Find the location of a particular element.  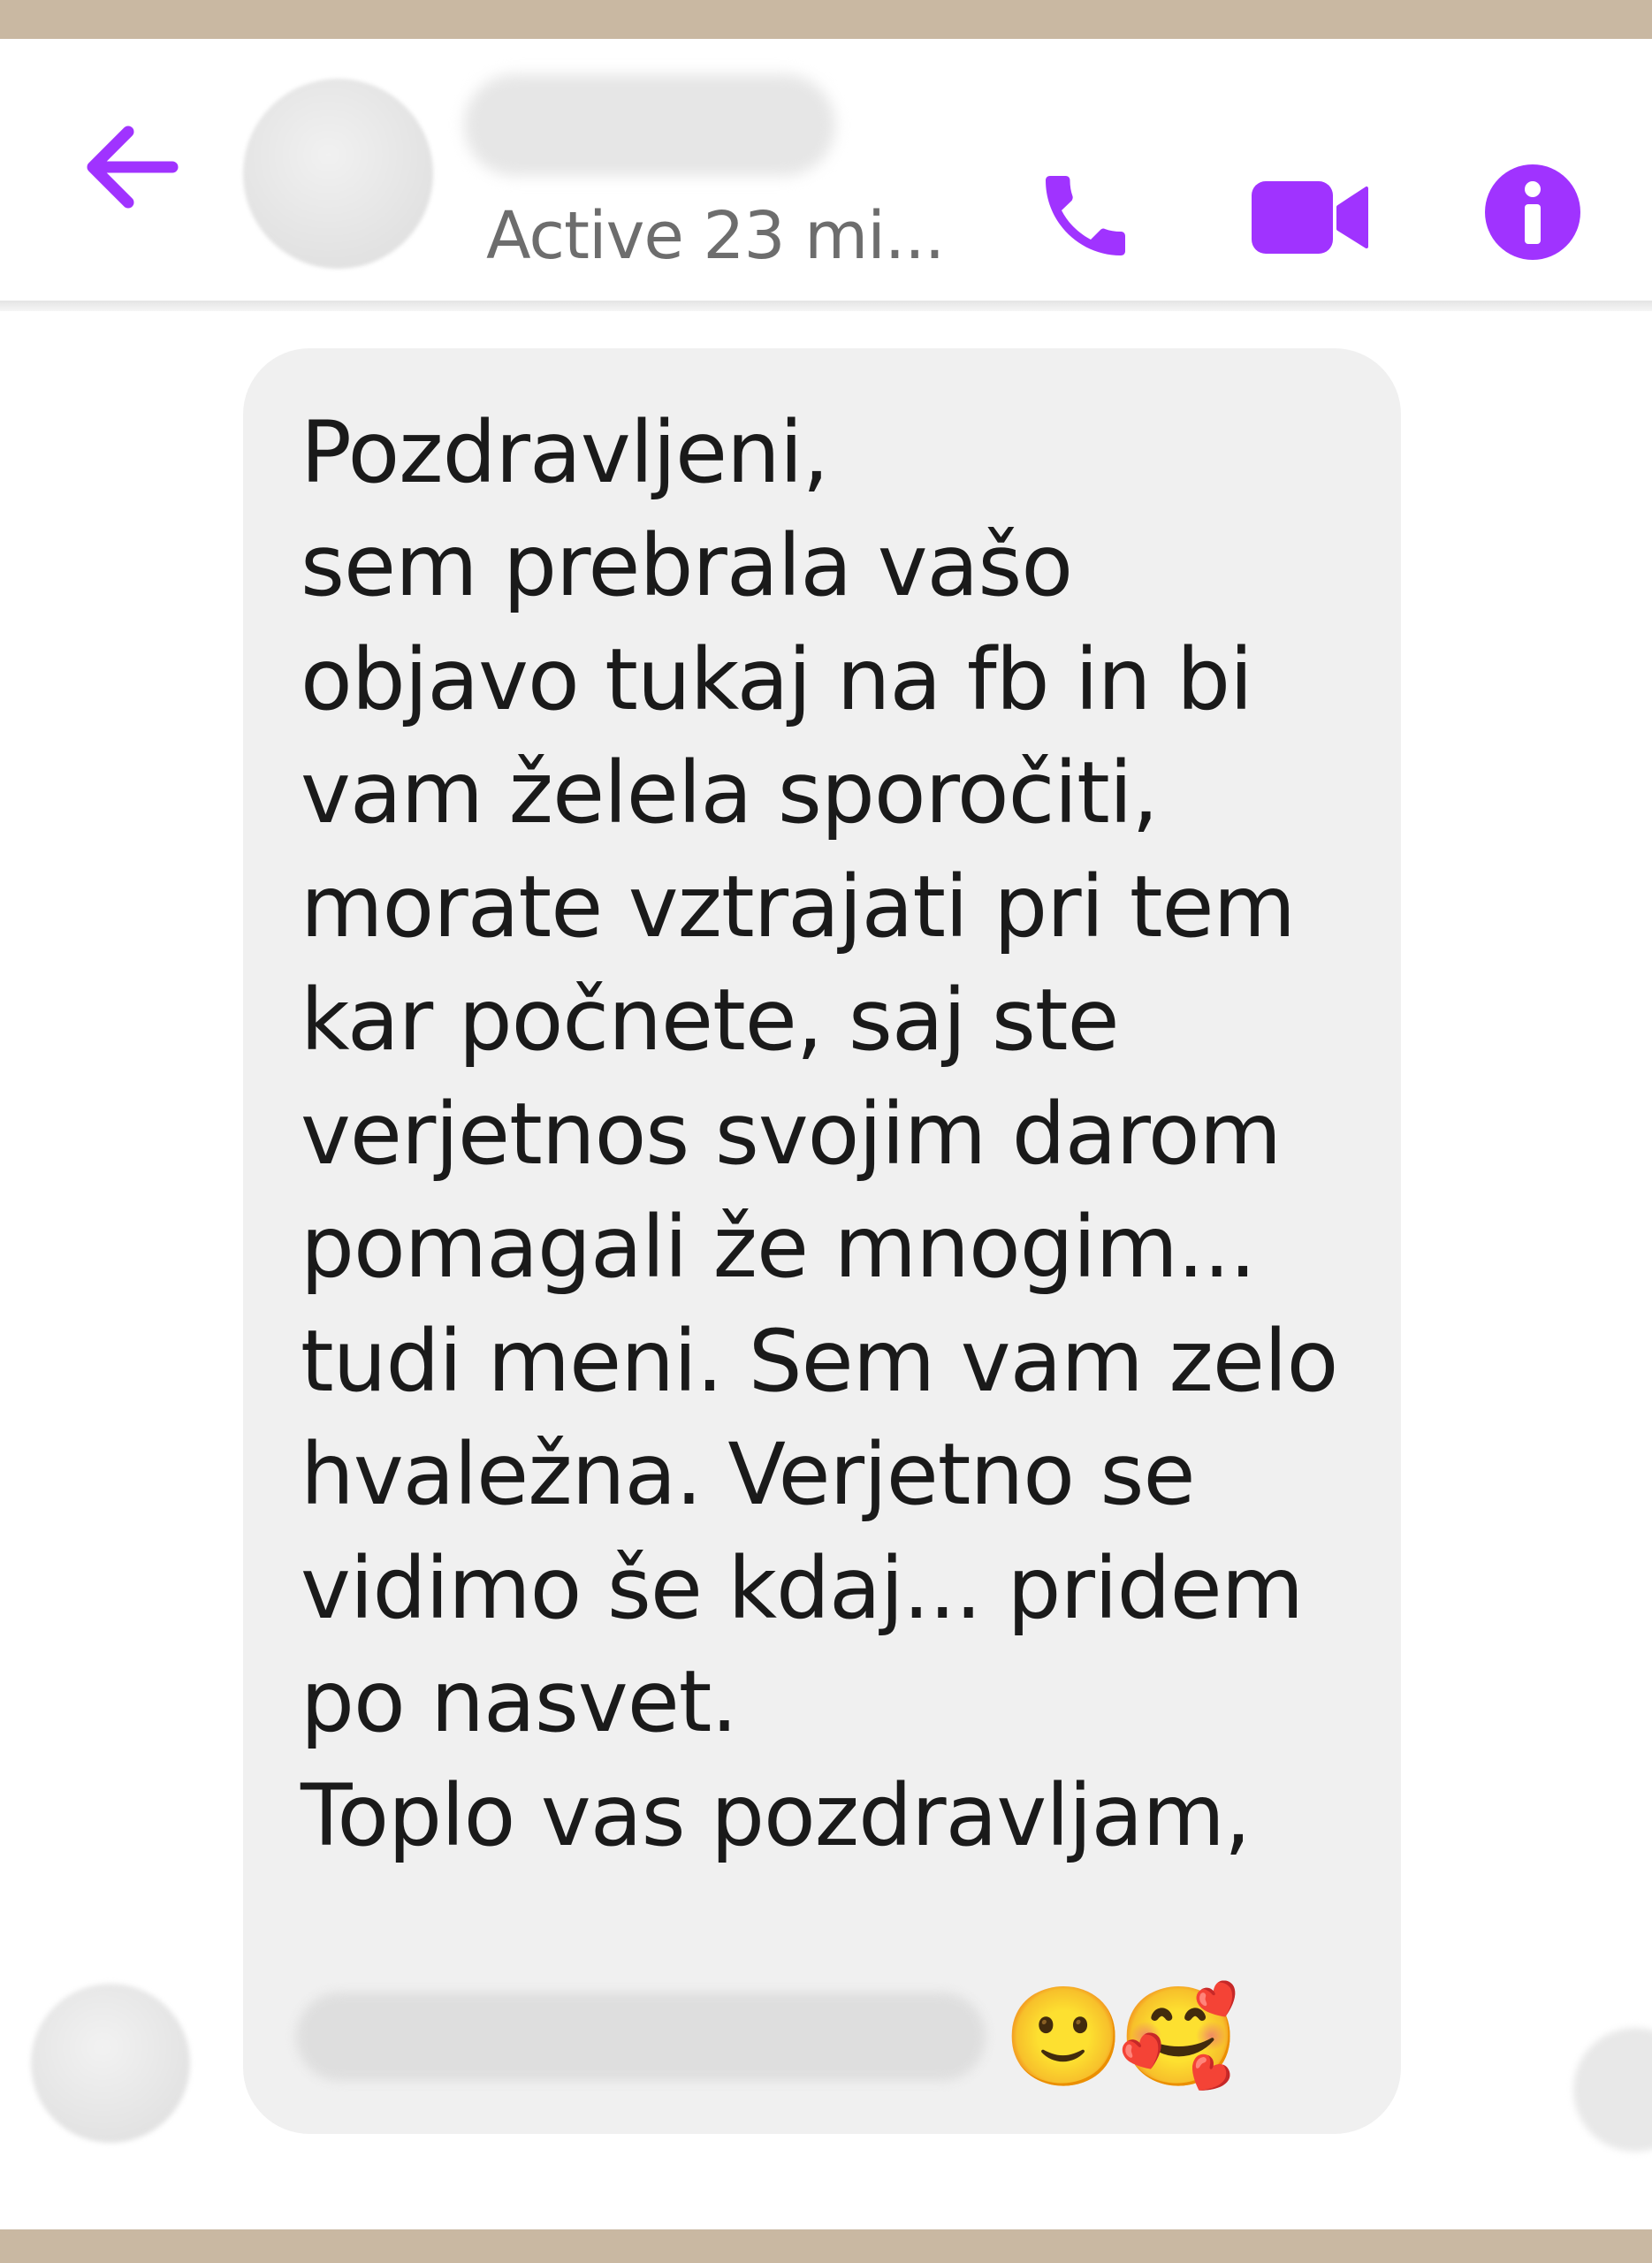

info-icon is located at coordinates (1533, 212).